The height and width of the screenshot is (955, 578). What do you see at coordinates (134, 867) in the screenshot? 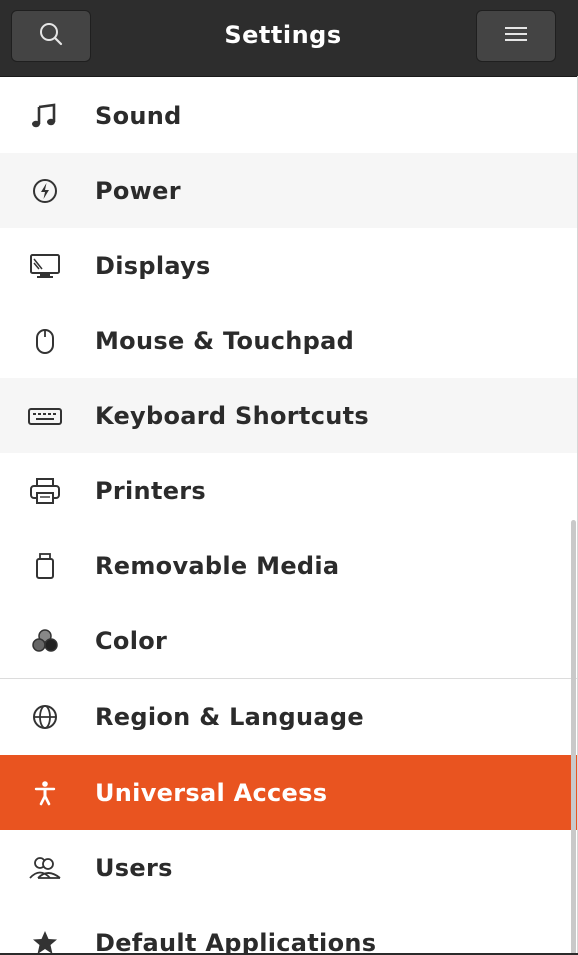
I see `sidebar-item-label: Users` at bounding box center [134, 867].